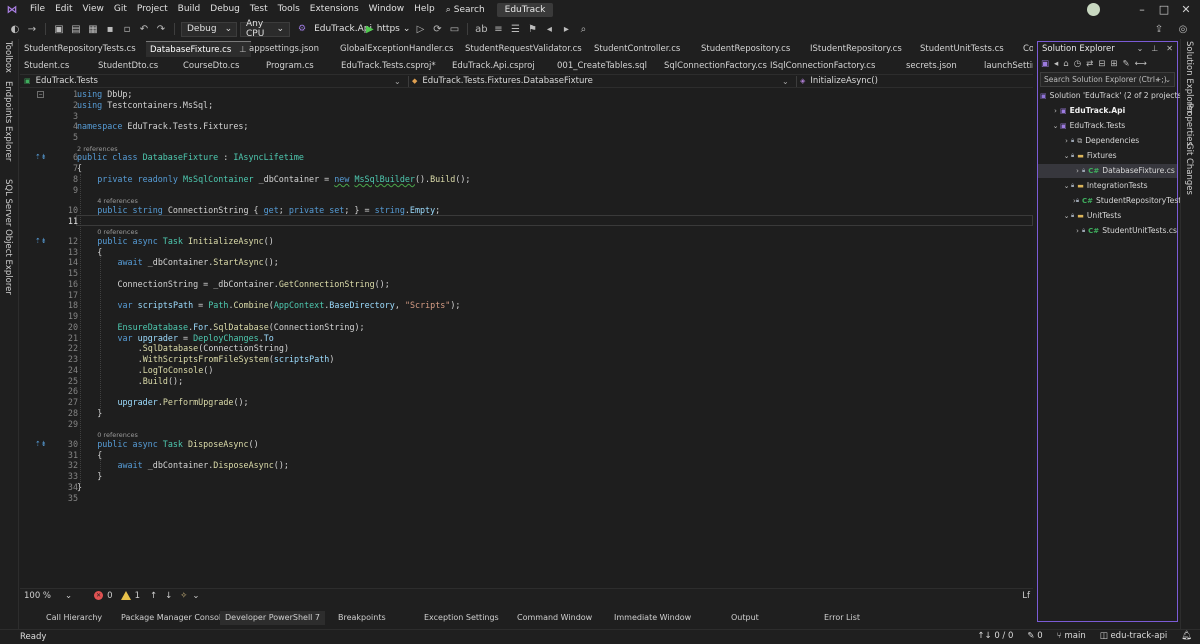 Image resolution: width=1200 pixels, height=644 pixels. What do you see at coordinates (1107, 79) in the screenshot?
I see `solution-explorer-search: Search Solution Explorer (Ctrl+;) ⌕ ⌄` at bounding box center [1107, 79].